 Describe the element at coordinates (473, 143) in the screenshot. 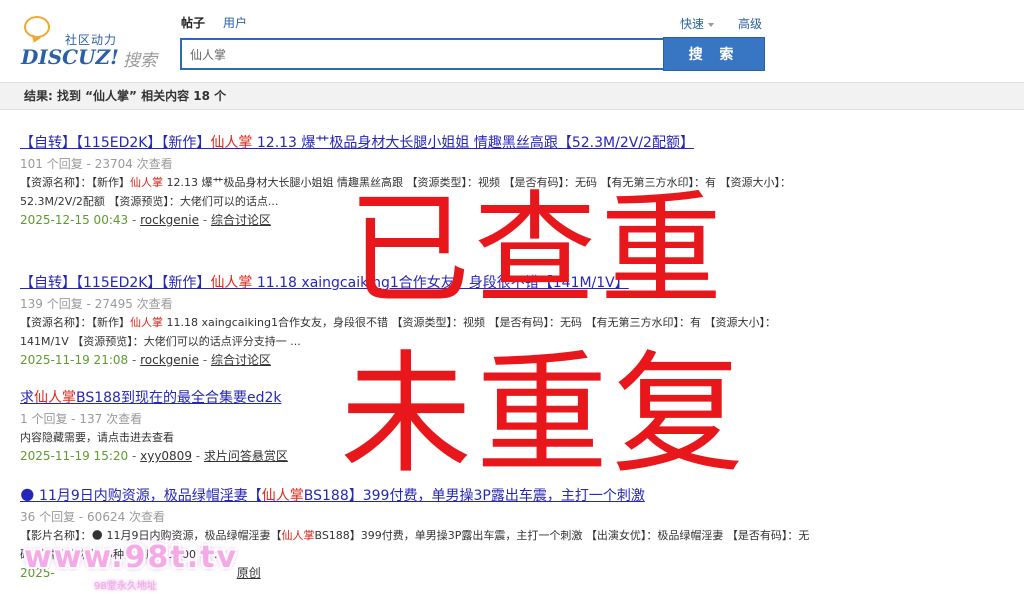

I see `title-suffix: 12.13 爆艹极品身材大长腿小姐姐 情趣黑丝高跟【52.3M/2V/2配额】` at that location.